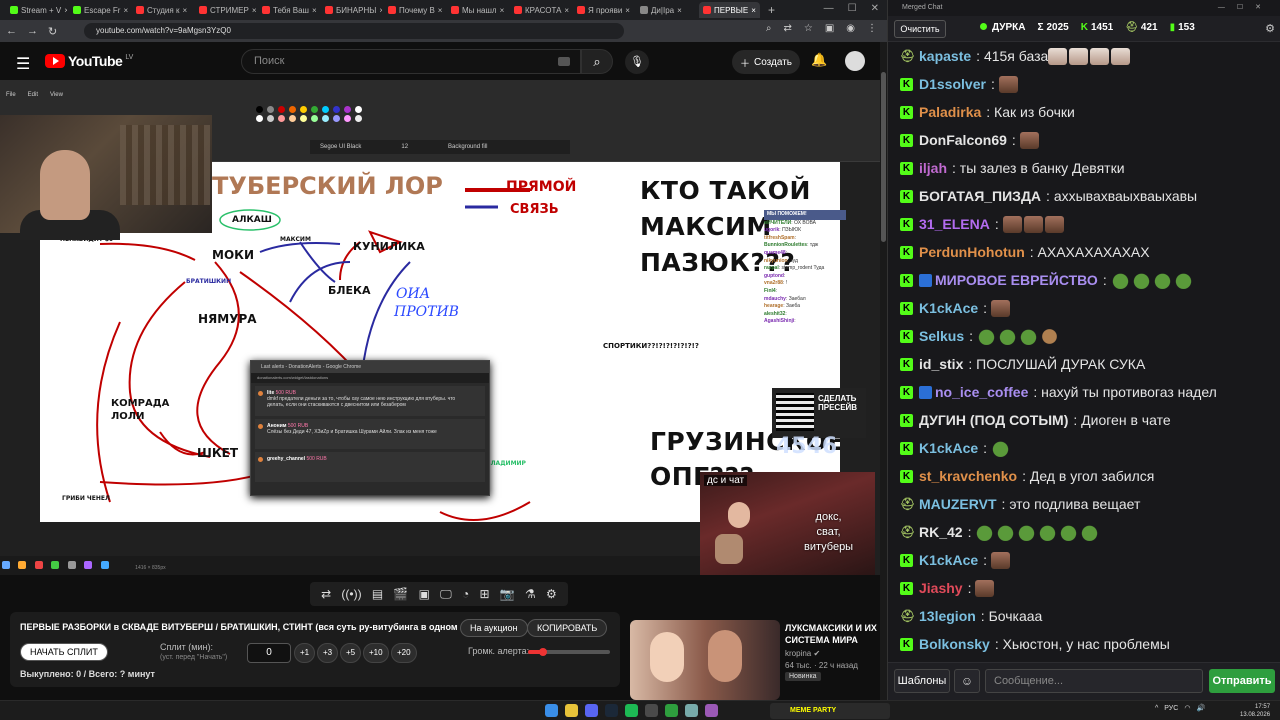  What do you see at coordinates (980, 196) in the screenshot?
I see `chat-username: БОГАТАЯ_ПИЗДА` at bounding box center [980, 196].